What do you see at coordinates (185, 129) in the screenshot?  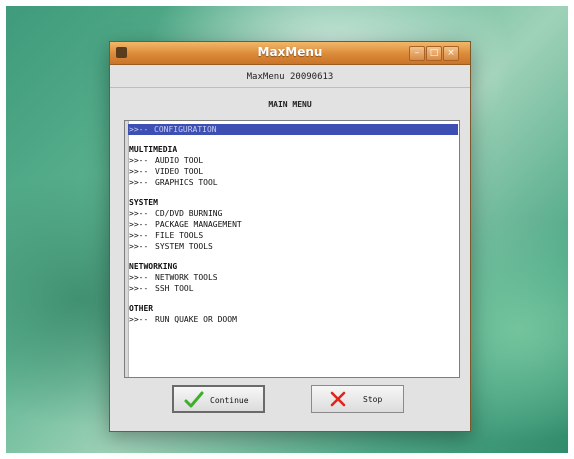 I see `menu-item-label: CONFIGURATION` at bounding box center [185, 129].